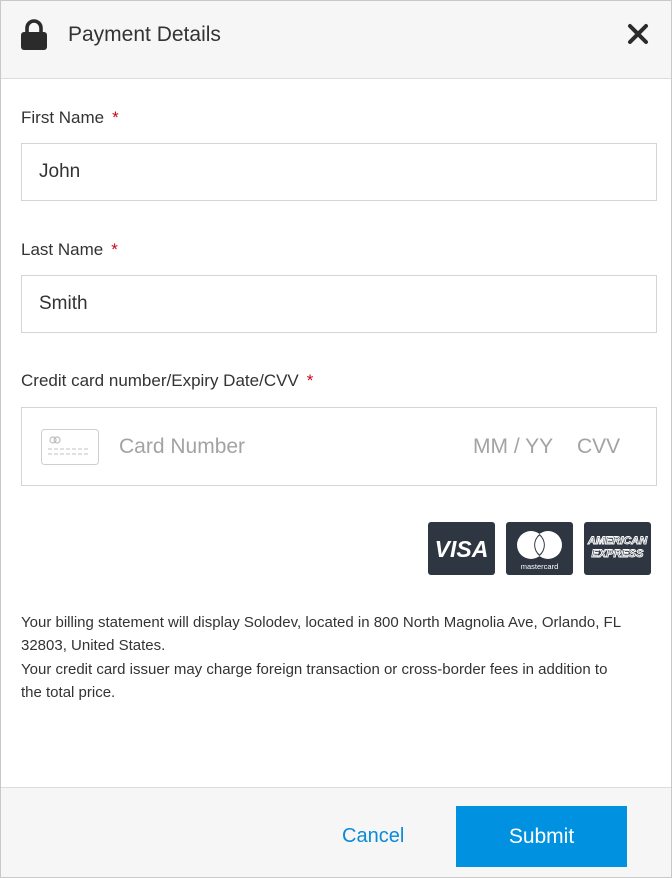 Image resolution: width=672 pixels, height=878 pixels. I want to click on last-name-label: Last Name *, so click(69, 250).